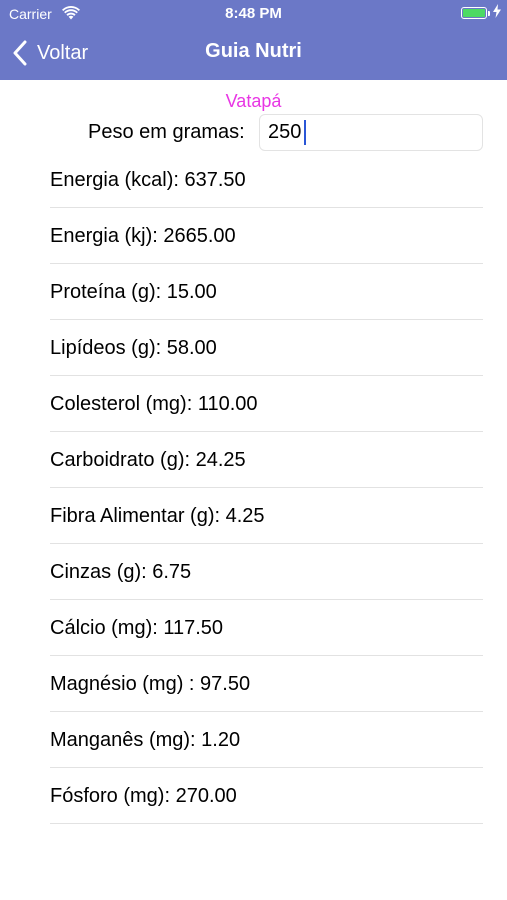 This screenshot has height=900, width=507. I want to click on nutrient-fiber: Fibra Alimentar (g): 4.25, so click(157, 515).